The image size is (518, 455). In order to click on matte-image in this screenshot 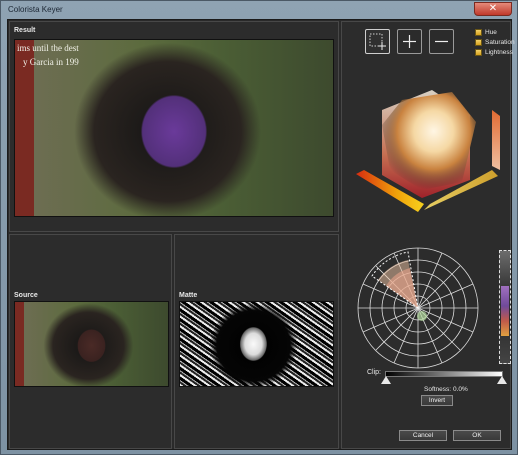, I will do `click(256, 344)`.